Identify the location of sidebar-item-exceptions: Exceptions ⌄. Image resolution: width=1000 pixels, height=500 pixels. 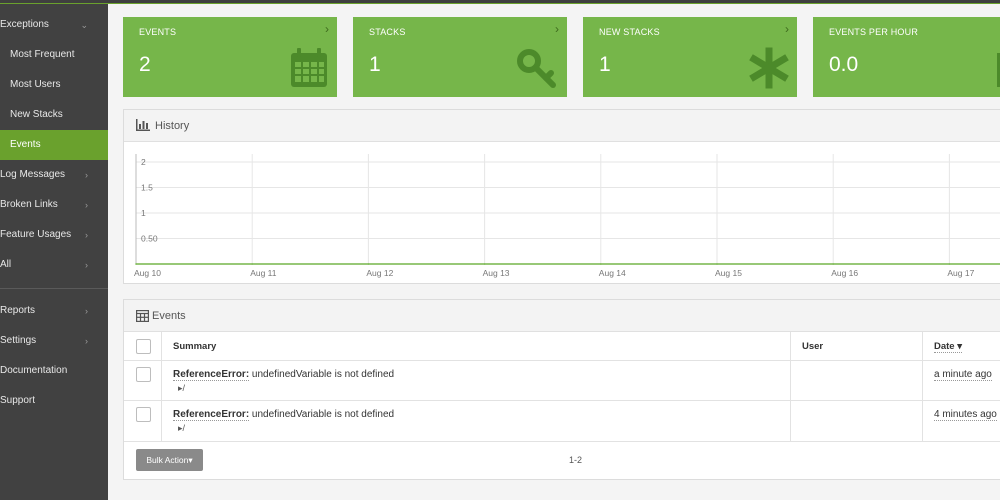
(54, 25).